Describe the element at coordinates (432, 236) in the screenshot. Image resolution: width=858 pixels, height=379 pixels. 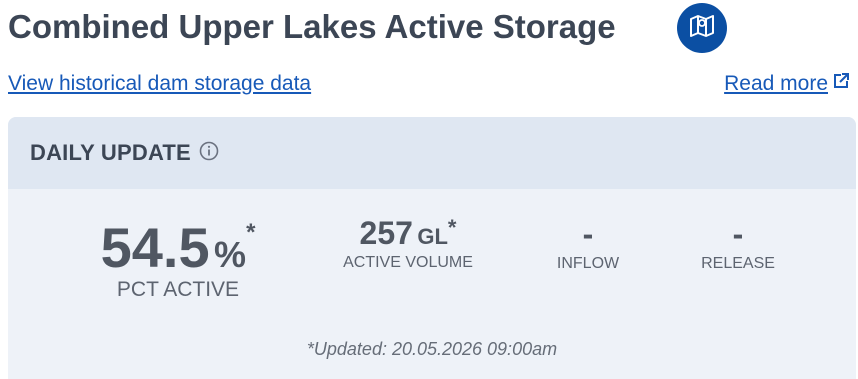
I see `active-volume-unit: GL` at that location.